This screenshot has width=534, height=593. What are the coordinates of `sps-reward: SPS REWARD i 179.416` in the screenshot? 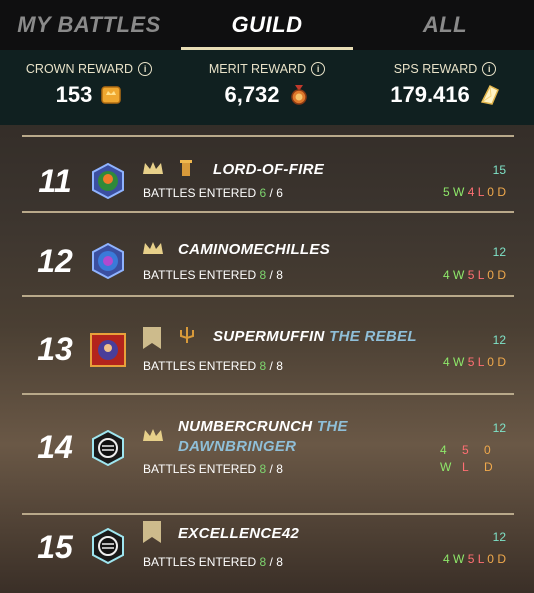 It's located at (445, 87).